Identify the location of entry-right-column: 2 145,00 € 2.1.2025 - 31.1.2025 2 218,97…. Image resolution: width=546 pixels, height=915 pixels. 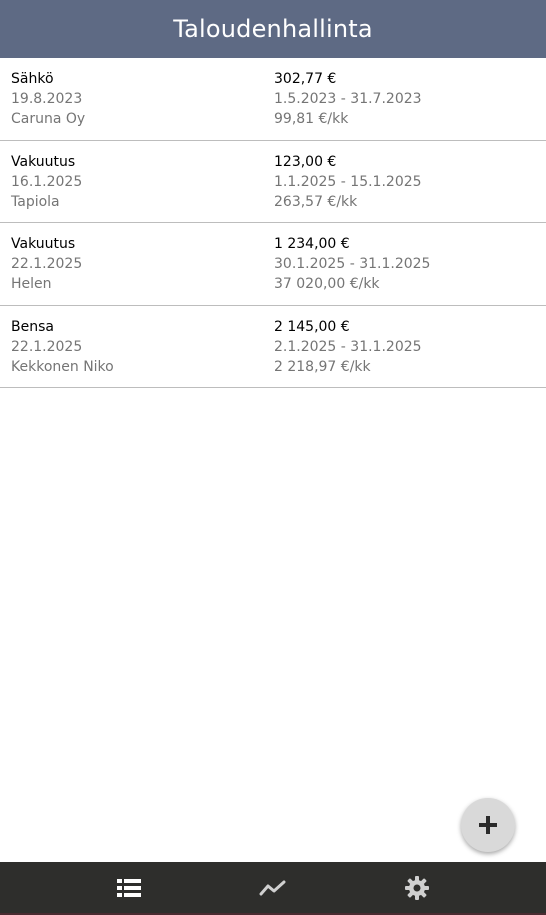
(404, 352).